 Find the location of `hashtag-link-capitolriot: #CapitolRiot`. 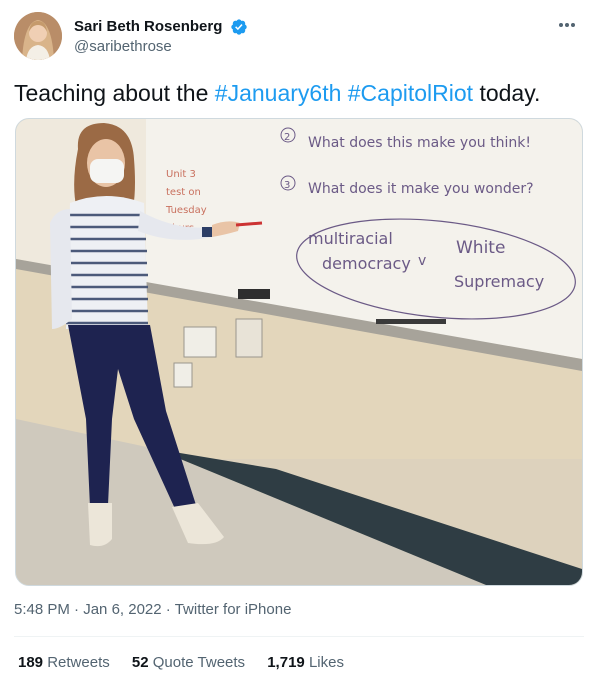

hashtag-link-capitolriot: #CapitolRiot is located at coordinates (410, 93).